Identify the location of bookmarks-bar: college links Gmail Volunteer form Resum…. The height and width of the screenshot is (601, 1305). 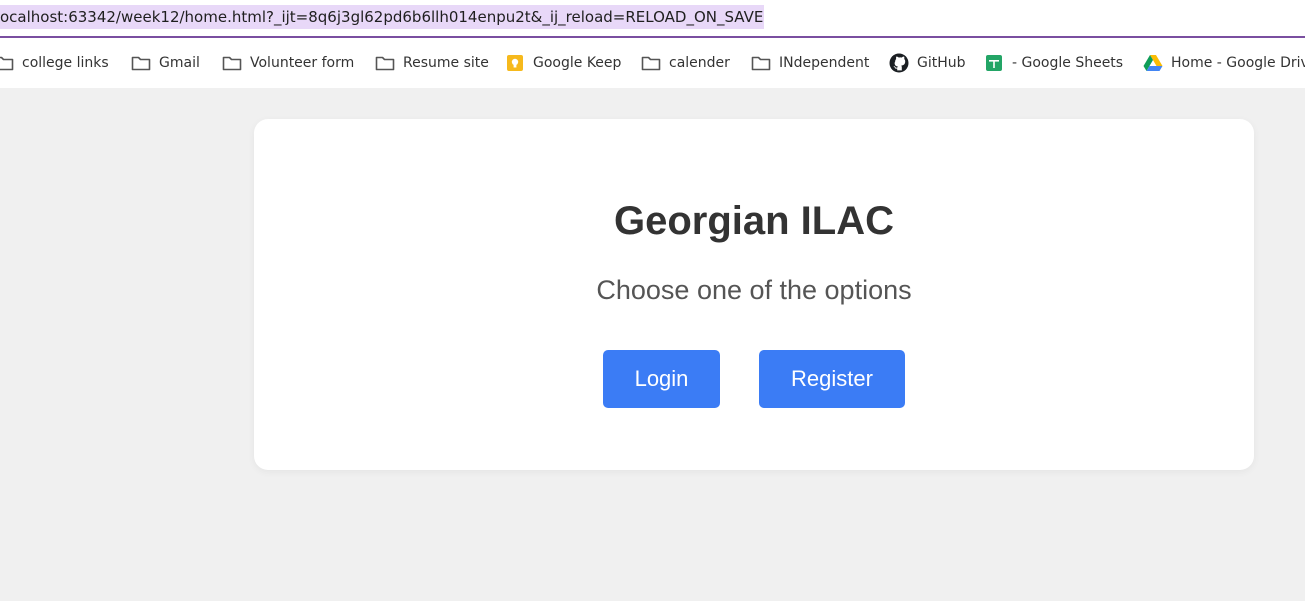
(652, 63).